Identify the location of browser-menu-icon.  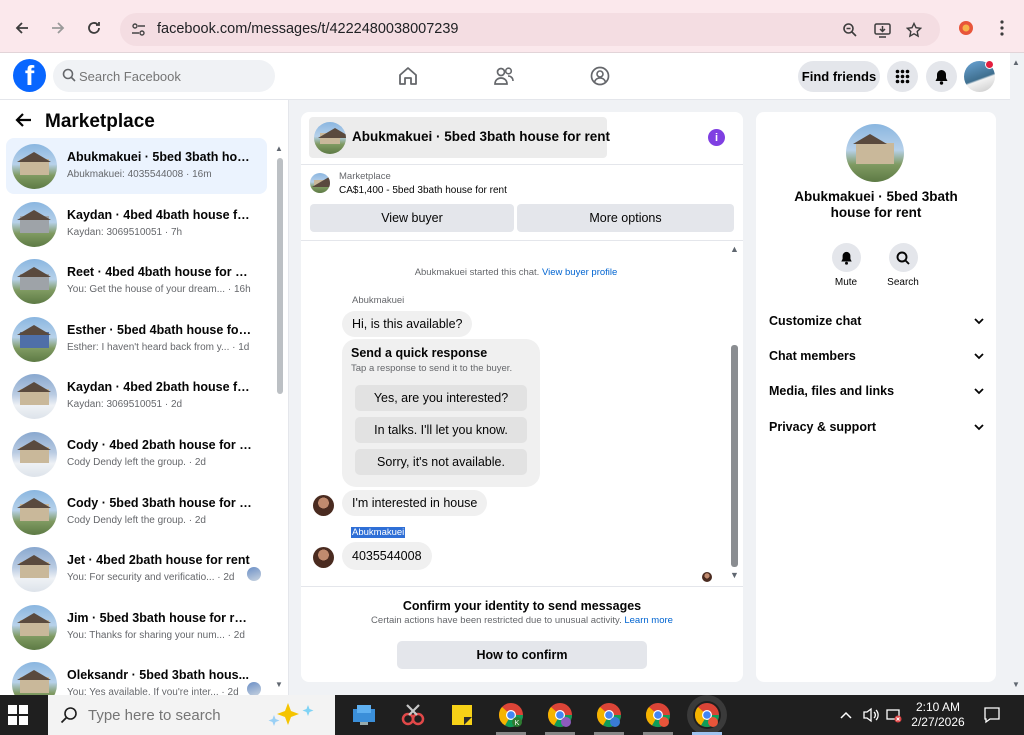
(1002, 28).